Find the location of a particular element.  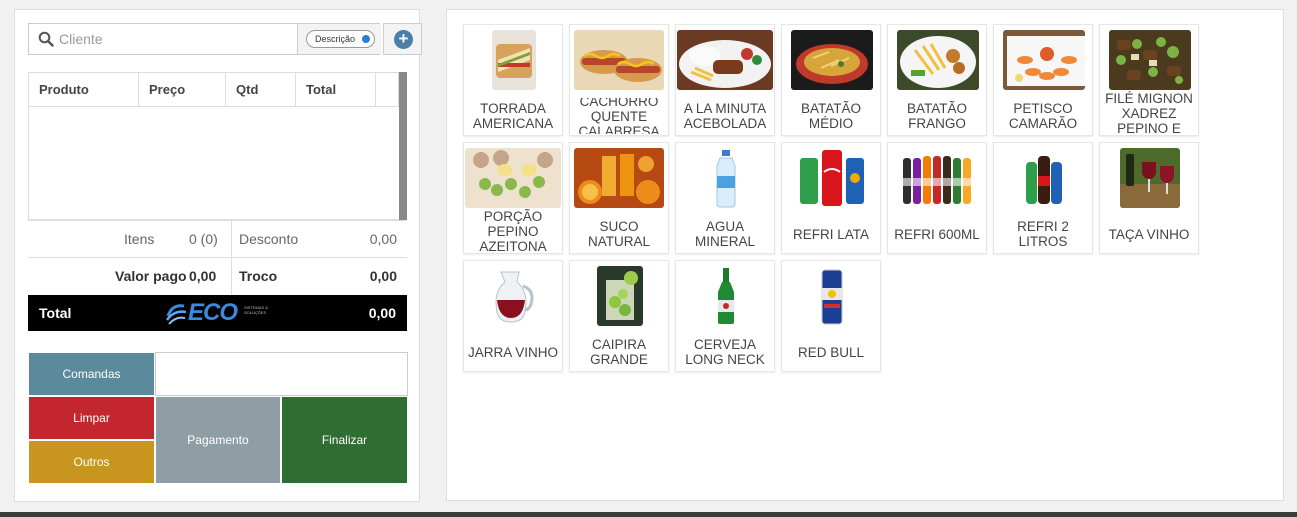

column-header-qtd: Qtd is located at coordinates (261, 90).